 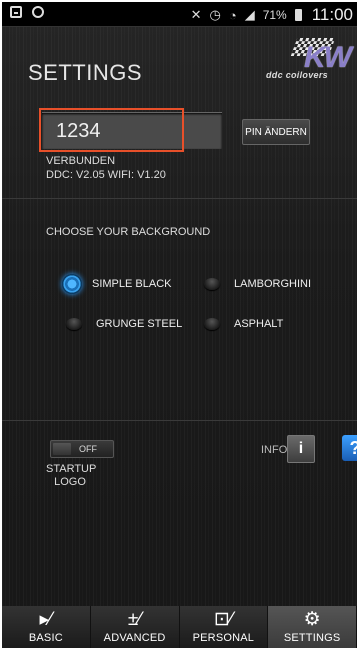 I want to click on basic-icon: ▸⁄, so click(x=46, y=619).